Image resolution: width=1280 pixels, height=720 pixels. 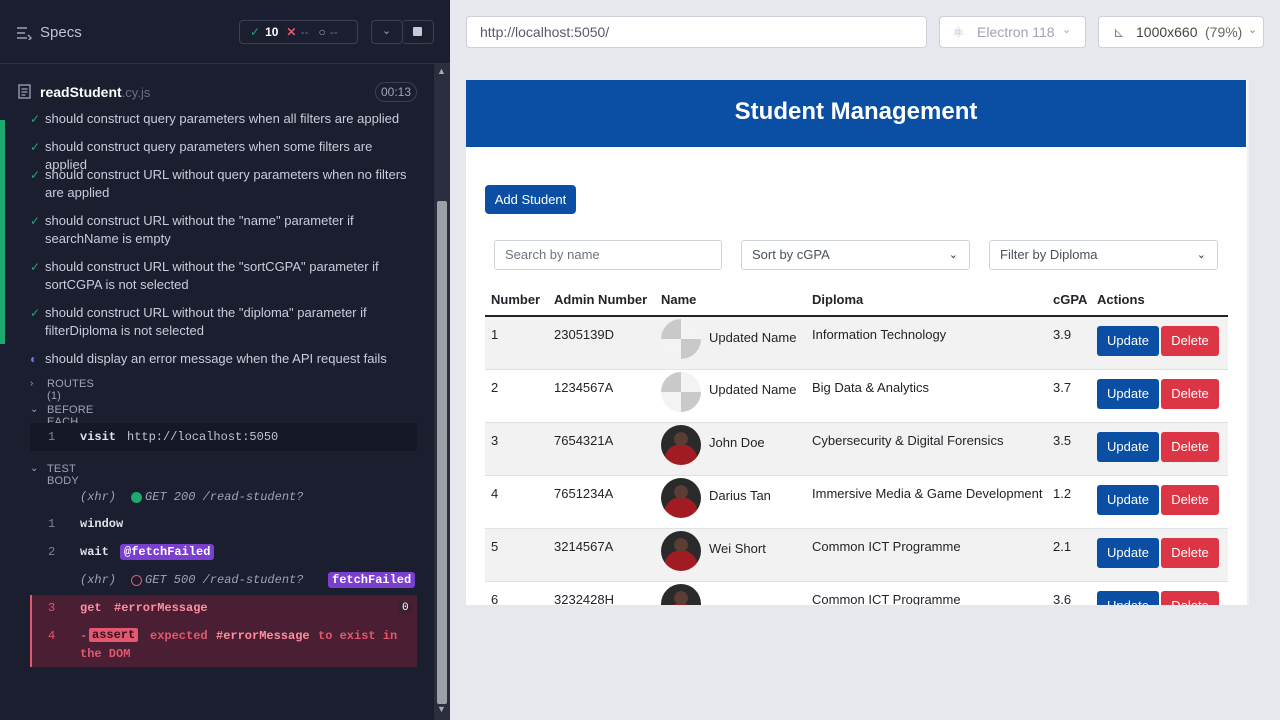 What do you see at coordinates (601, 396) in the screenshot?
I see `admin-number-cell: 1234567A` at bounding box center [601, 396].